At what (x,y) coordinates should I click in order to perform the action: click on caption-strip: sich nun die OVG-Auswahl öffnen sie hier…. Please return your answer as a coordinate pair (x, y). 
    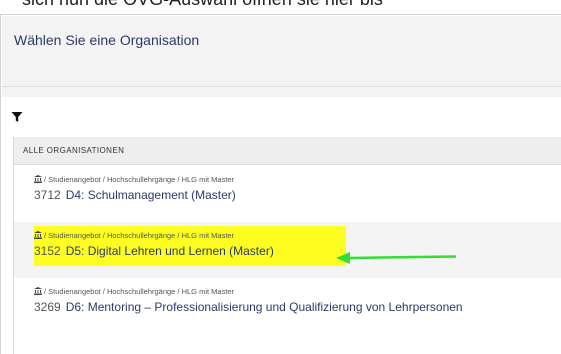
    Looking at the image, I should click on (280, 7).